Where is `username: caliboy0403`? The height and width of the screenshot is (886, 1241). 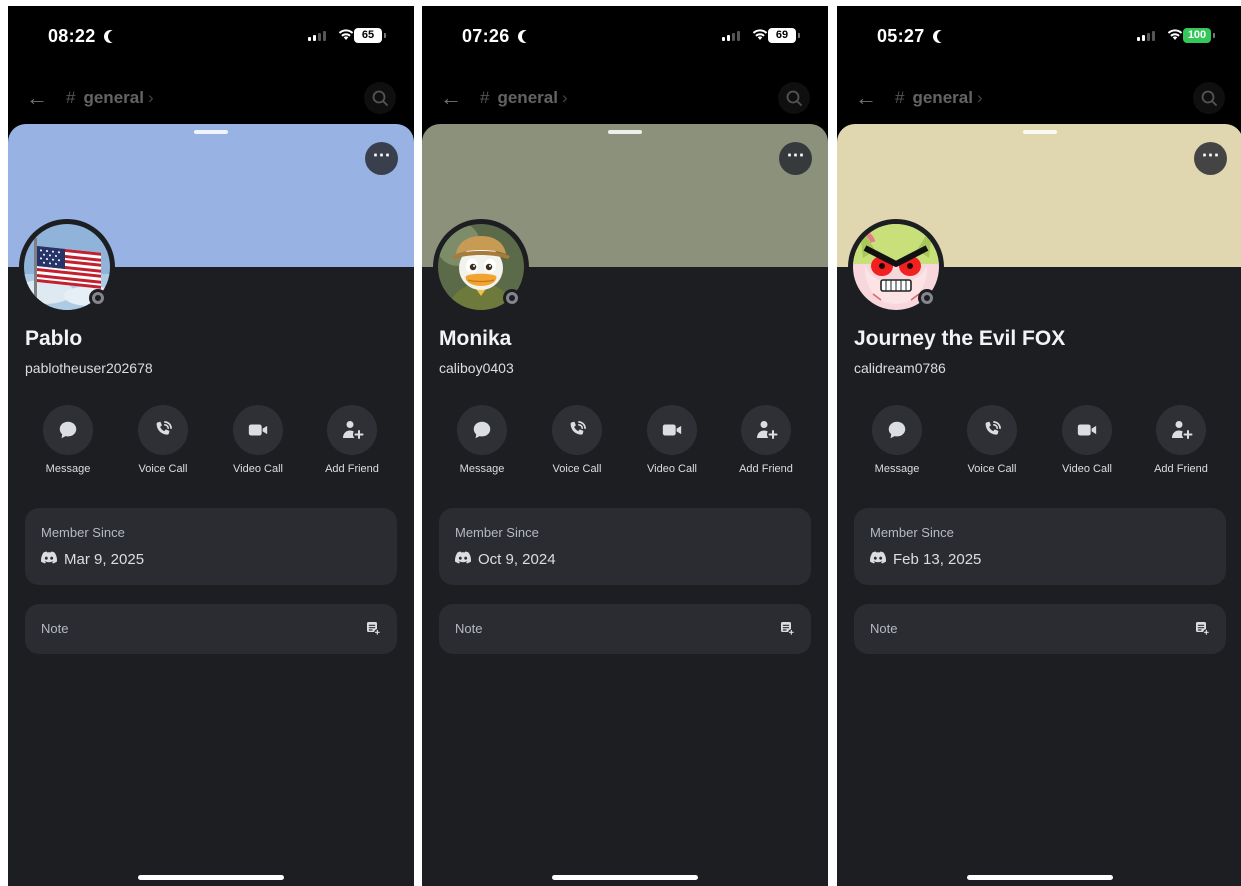
username: caliboy0403 is located at coordinates (476, 368).